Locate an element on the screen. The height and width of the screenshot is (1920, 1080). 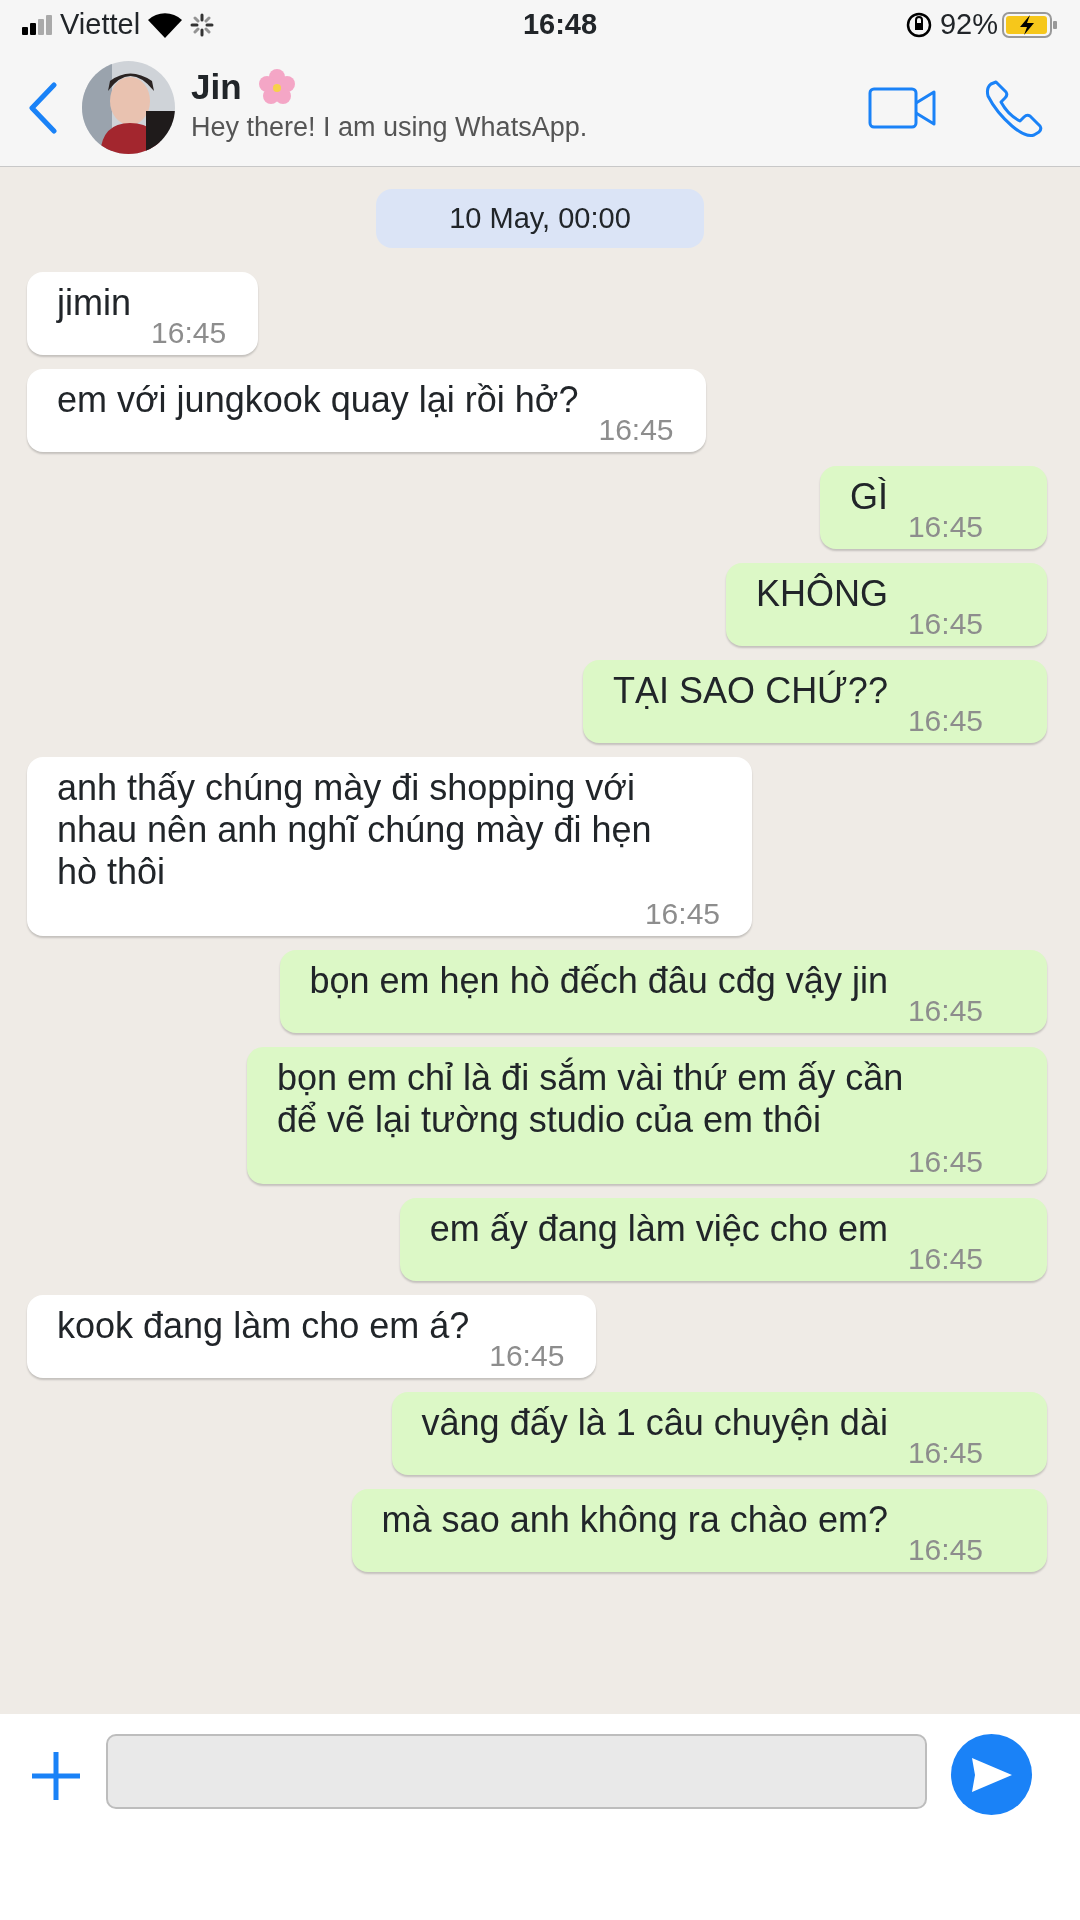
back-icon is located at coordinates (43, 107).